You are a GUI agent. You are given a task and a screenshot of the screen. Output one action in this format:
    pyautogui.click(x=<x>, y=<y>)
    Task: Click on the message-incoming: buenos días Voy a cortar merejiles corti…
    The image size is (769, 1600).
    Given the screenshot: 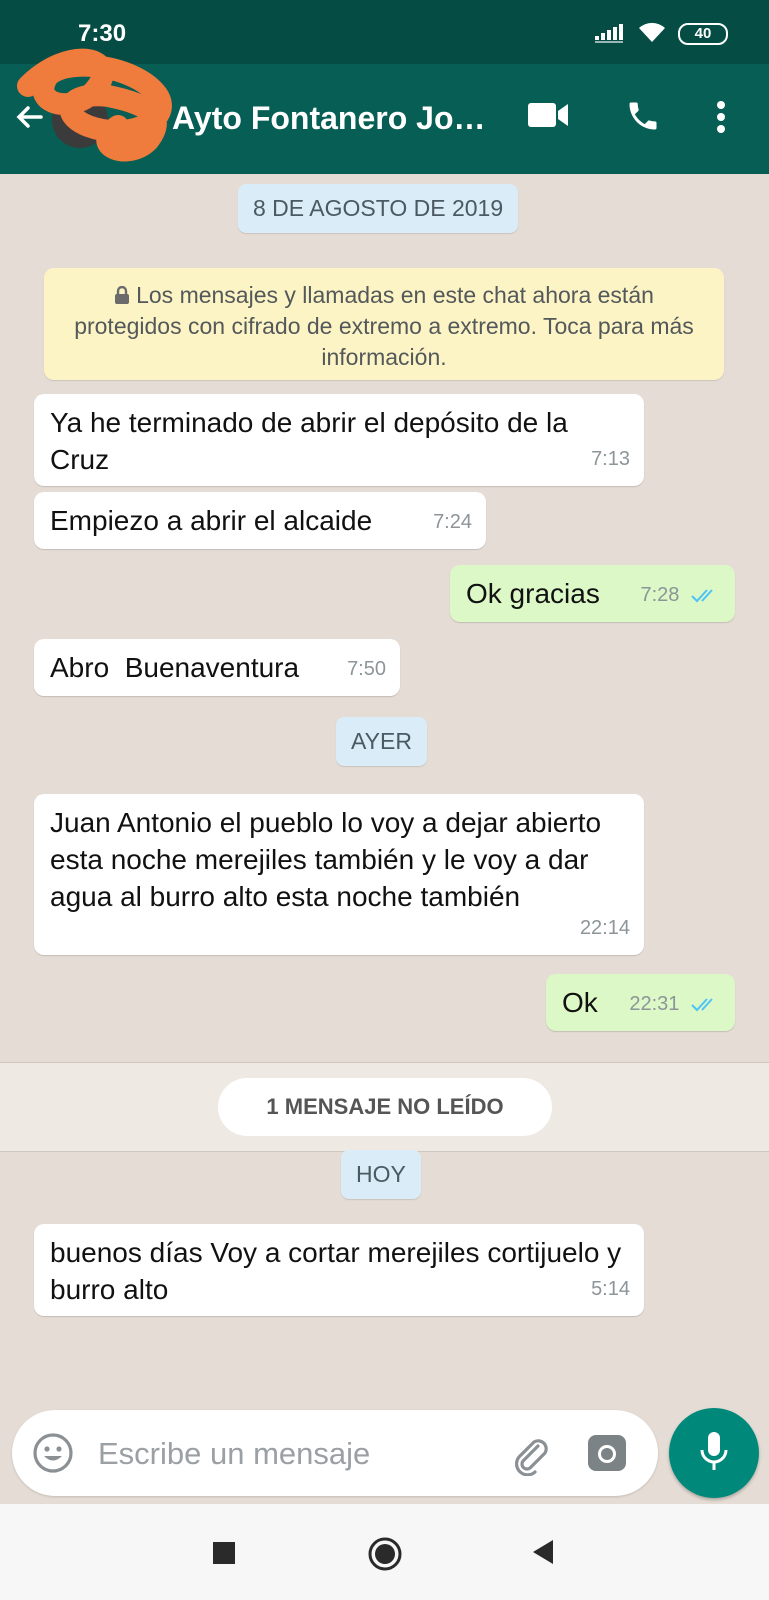 What is the action you would take?
    pyautogui.click(x=339, y=1270)
    